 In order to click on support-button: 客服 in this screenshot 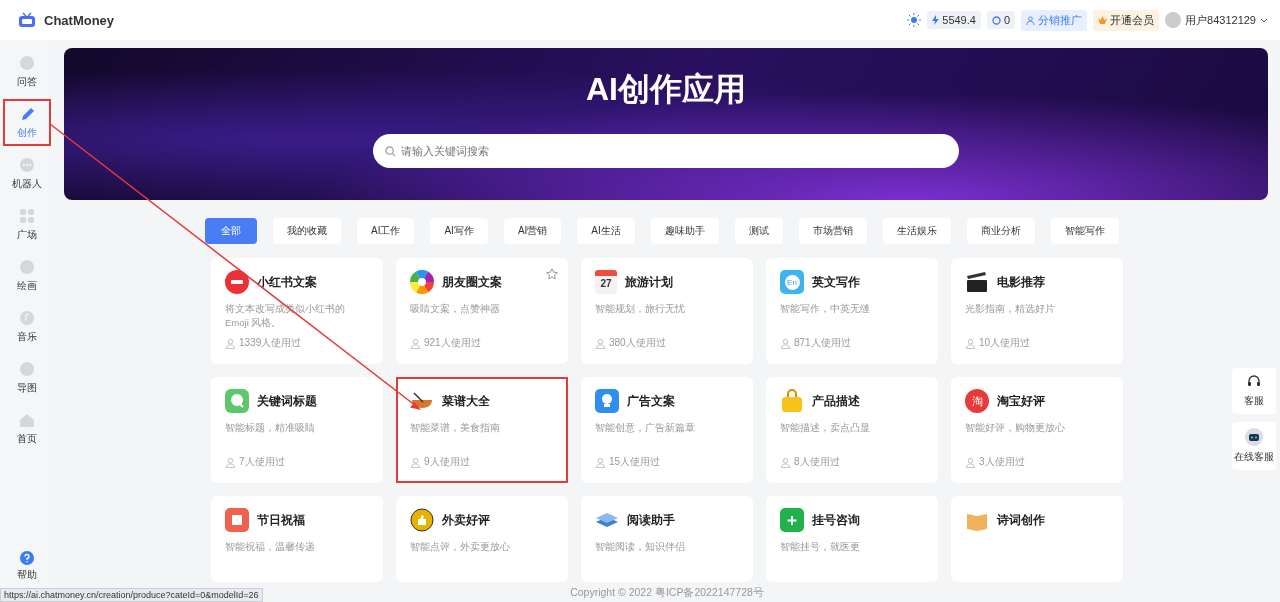, I will do `click(1254, 391)`.